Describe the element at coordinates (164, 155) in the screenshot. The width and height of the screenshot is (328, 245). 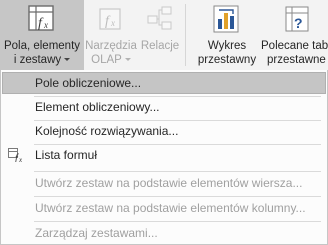
I see `menu-item-list-formulas: f x Lista formuł` at that location.